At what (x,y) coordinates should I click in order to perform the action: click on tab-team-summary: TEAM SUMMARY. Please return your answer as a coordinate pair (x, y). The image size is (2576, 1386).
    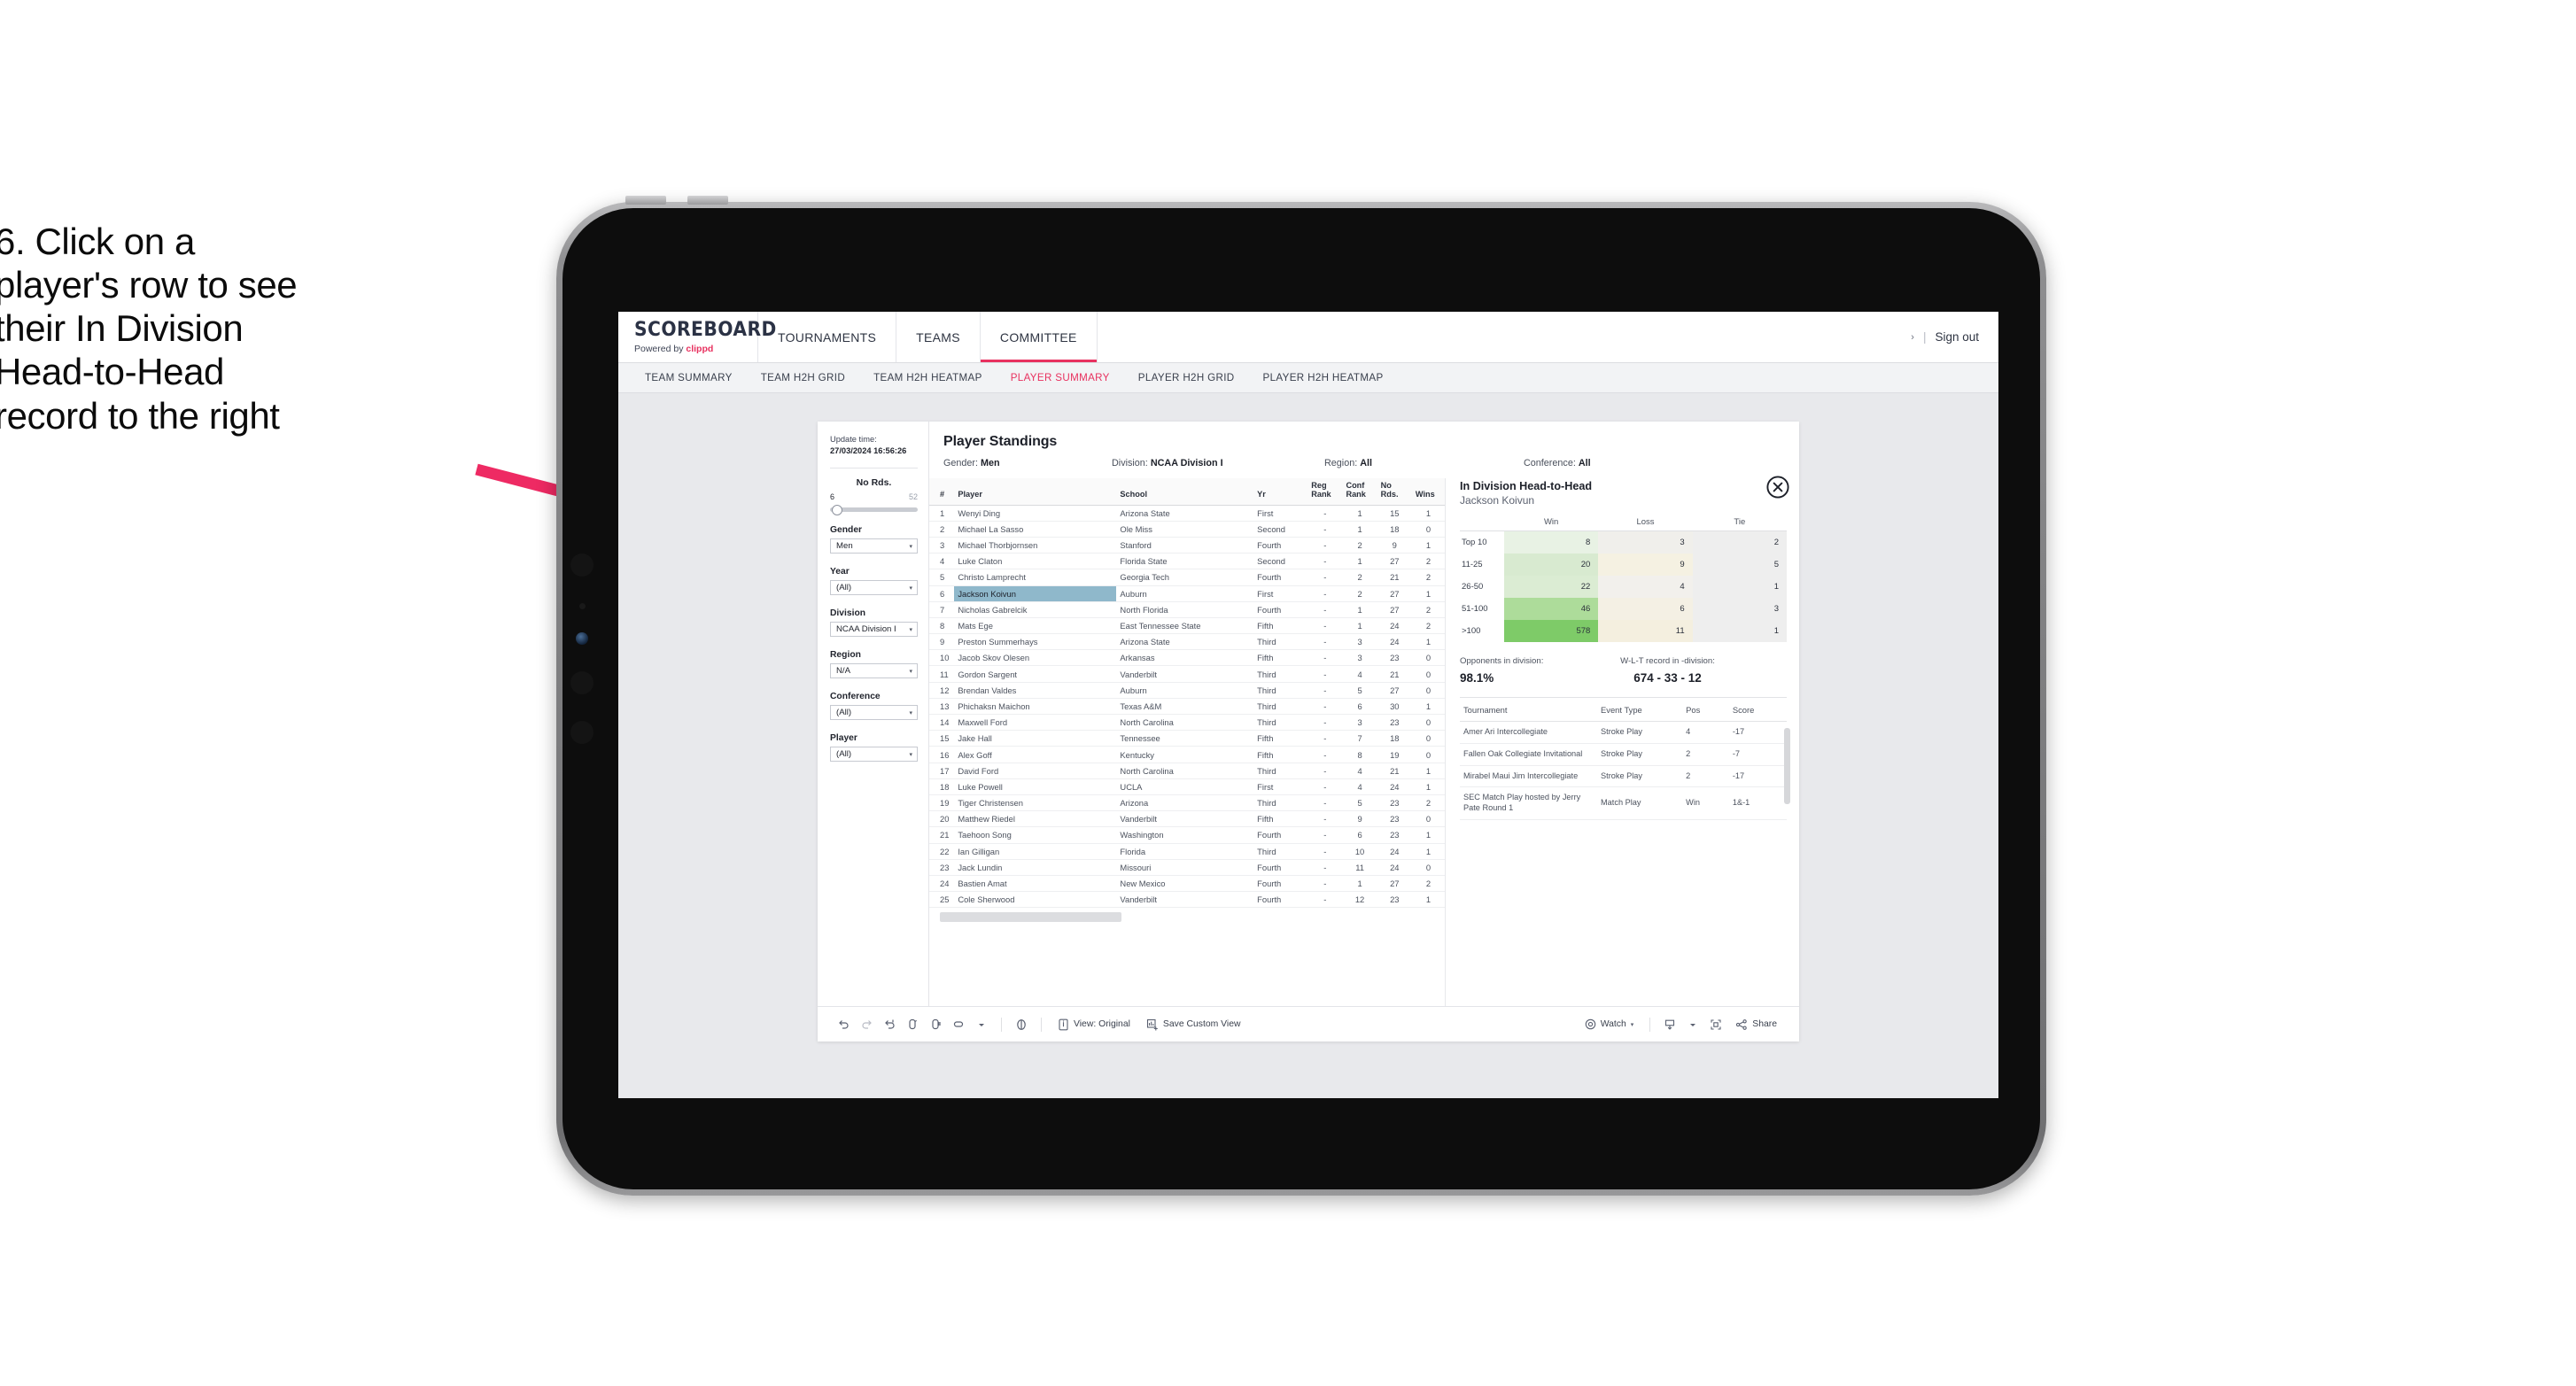
    Looking at the image, I should click on (689, 378).